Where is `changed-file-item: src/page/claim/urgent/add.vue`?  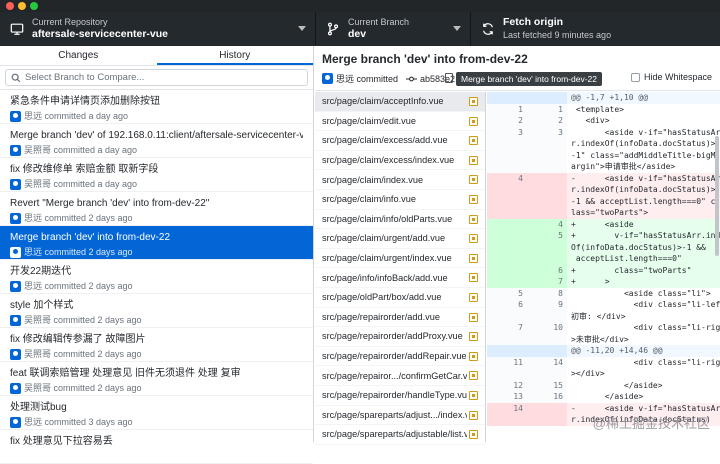
changed-file-item: src/page/claim/urgent/add.vue is located at coordinates (400, 239).